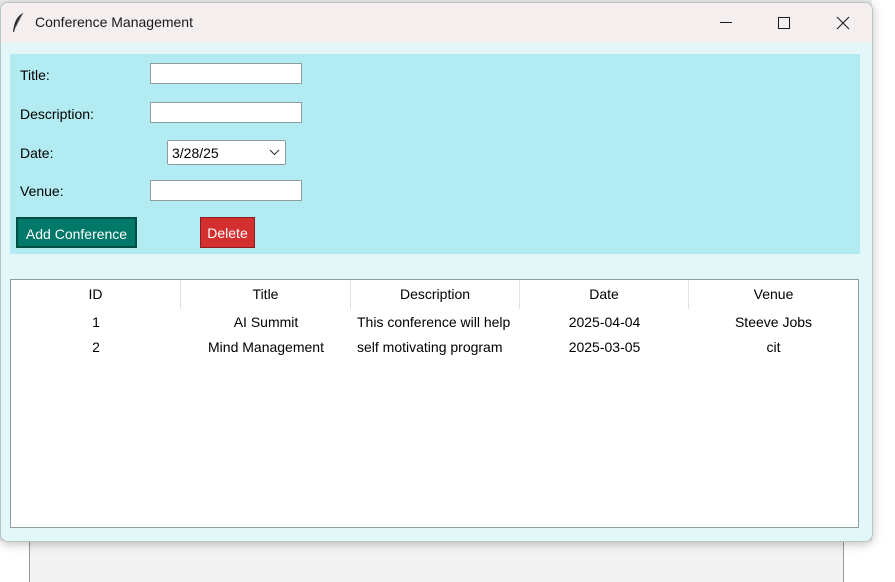 This screenshot has width=895, height=582. Describe the element at coordinates (35, 75) in the screenshot. I see `title-label: Title:` at that location.